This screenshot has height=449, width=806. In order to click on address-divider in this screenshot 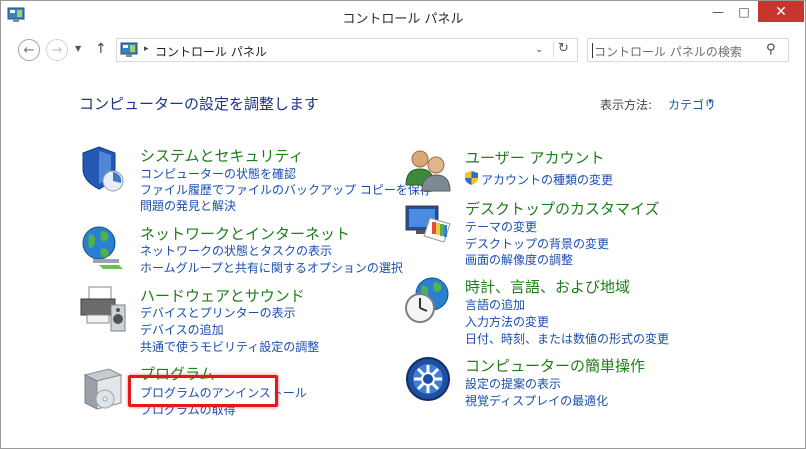, I will do `click(553, 50)`.